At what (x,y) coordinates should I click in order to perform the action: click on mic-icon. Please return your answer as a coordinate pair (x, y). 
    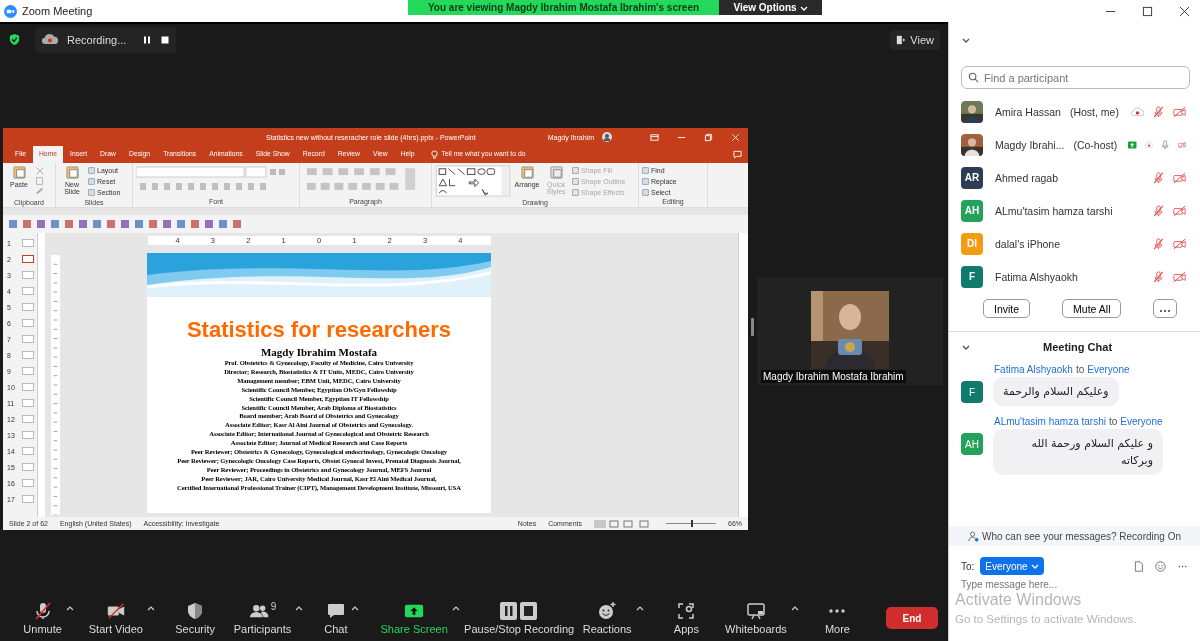
    Looking at the image, I should click on (1165, 144).